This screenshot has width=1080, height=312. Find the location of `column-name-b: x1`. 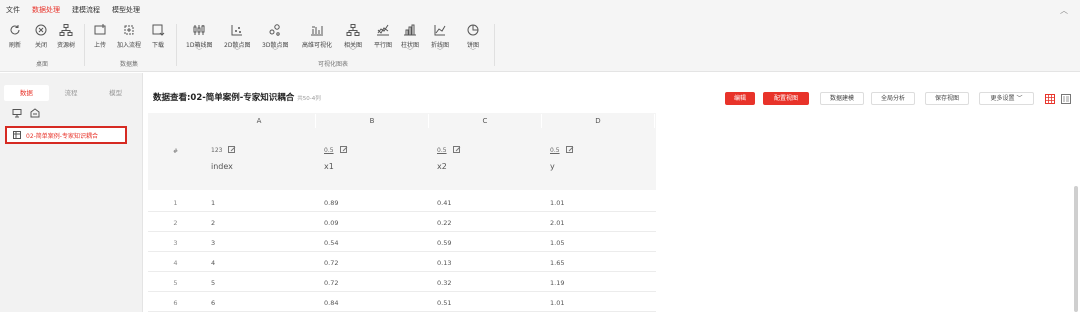

column-name-b: x1 is located at coordinates (329, 166).